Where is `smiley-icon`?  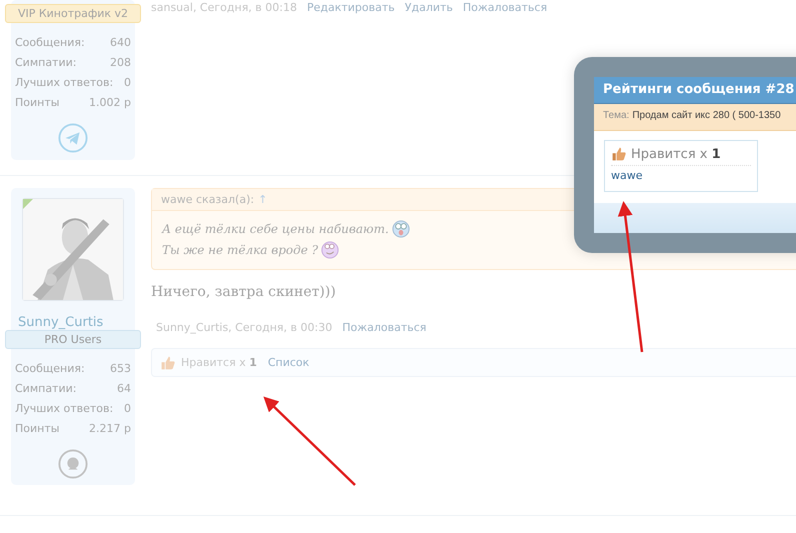 smiley-icon is located at coordinates (330, 249).